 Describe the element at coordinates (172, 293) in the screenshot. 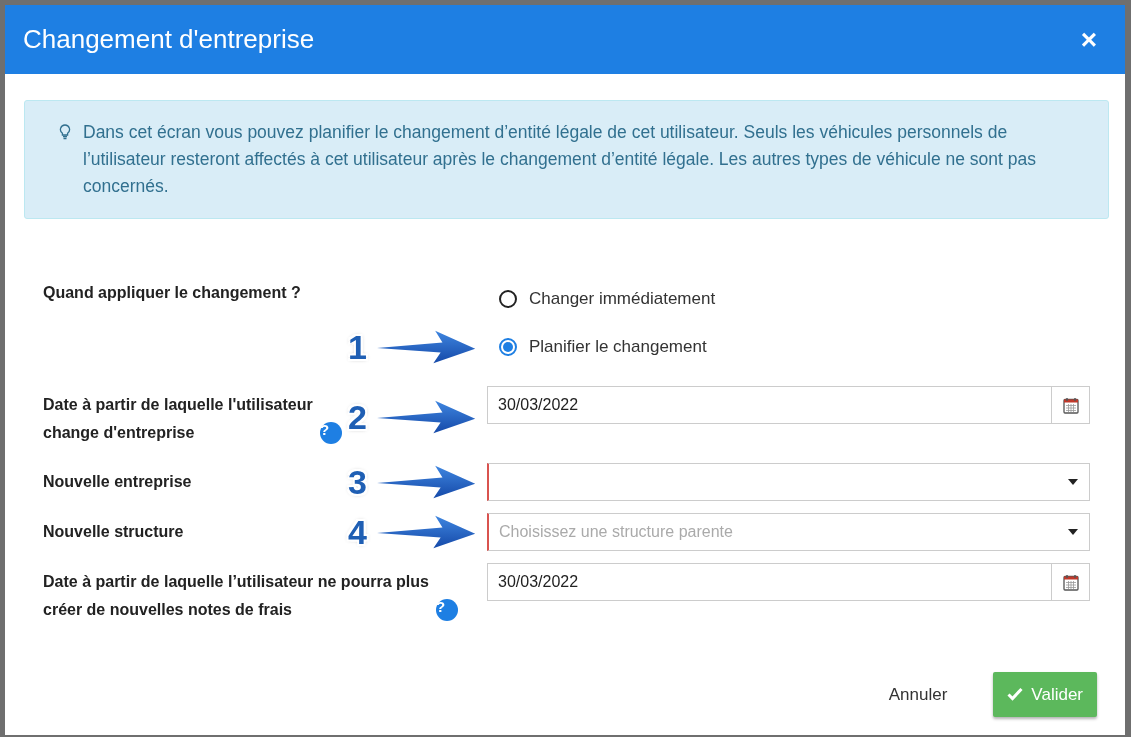

I see `question-label: Quand appliquer le changement ?` at that location.